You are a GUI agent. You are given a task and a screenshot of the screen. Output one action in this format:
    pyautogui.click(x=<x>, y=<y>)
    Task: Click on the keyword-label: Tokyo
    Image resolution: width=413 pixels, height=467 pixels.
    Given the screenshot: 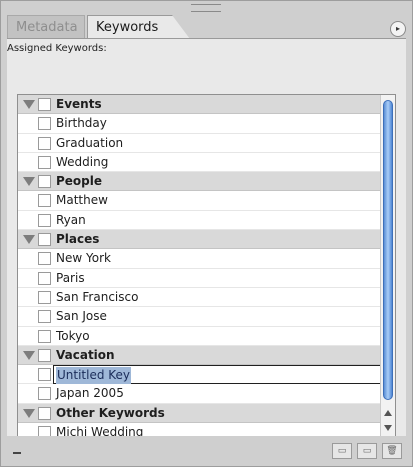 What is the action you would take?
    pyautogui.click(x=73, y=335)
    